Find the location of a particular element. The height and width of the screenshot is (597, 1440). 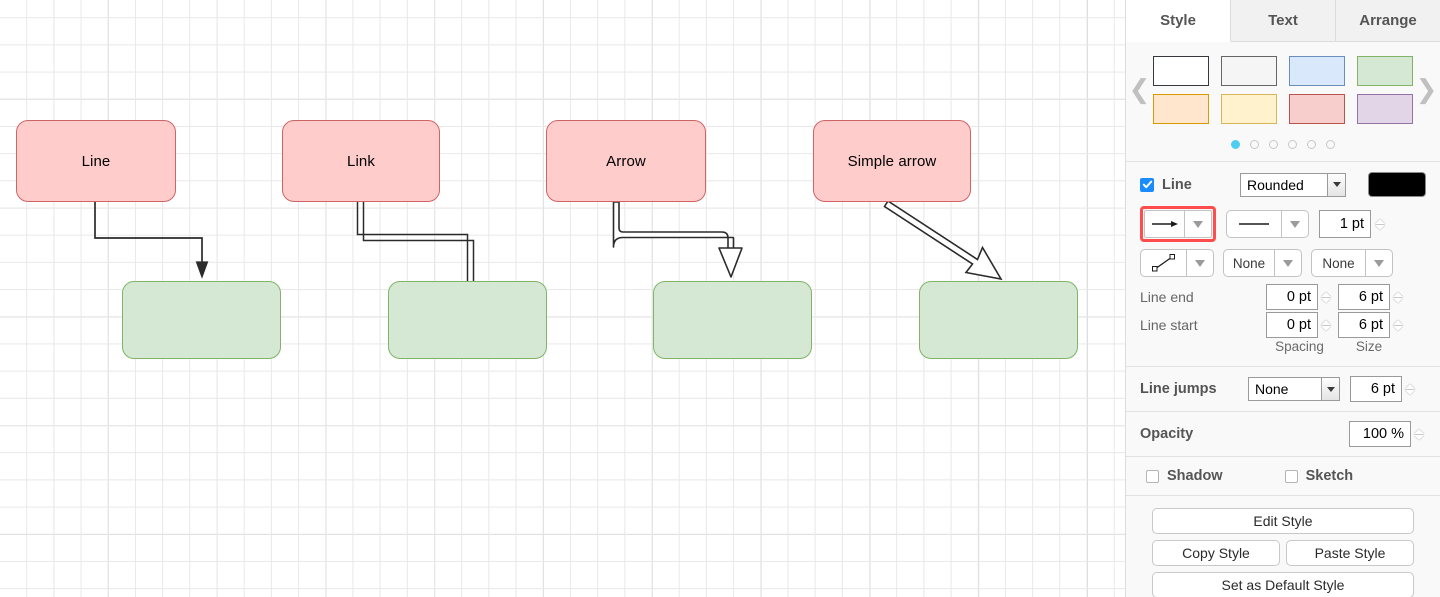

node-simple-arrow-source: Simple arrow is located at coordinates (892, 161).